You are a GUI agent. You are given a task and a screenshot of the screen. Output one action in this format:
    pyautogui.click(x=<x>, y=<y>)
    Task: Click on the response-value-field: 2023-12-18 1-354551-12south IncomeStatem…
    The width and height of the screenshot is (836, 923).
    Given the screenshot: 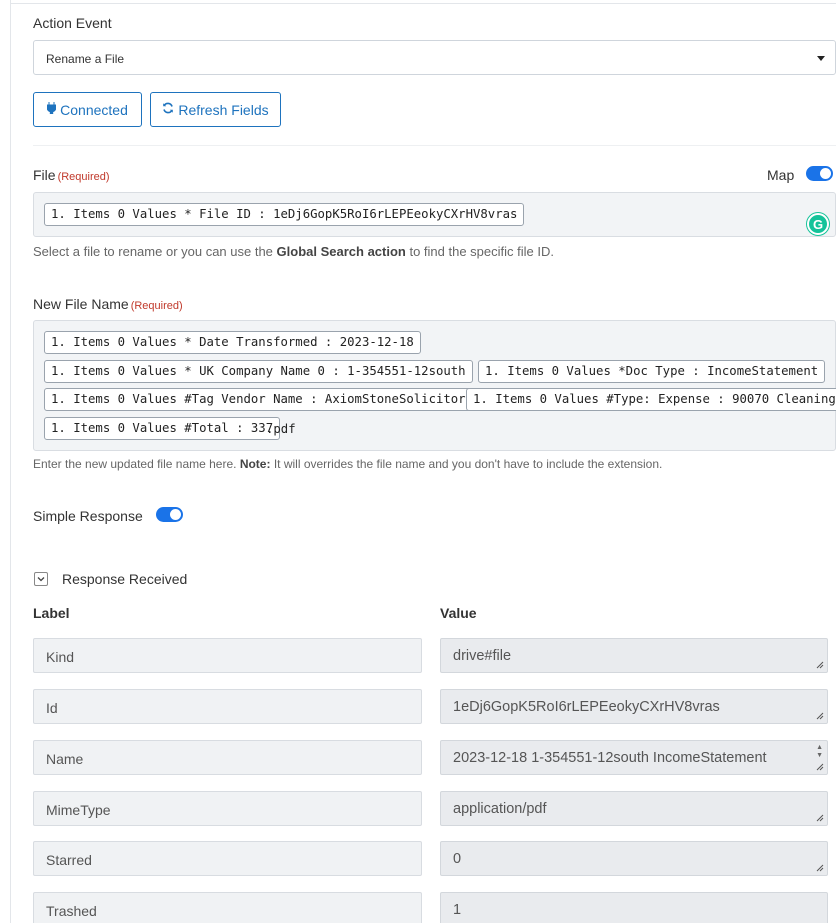 What is the action you would take?
    pyautogui.click(x=634, y=757)
    